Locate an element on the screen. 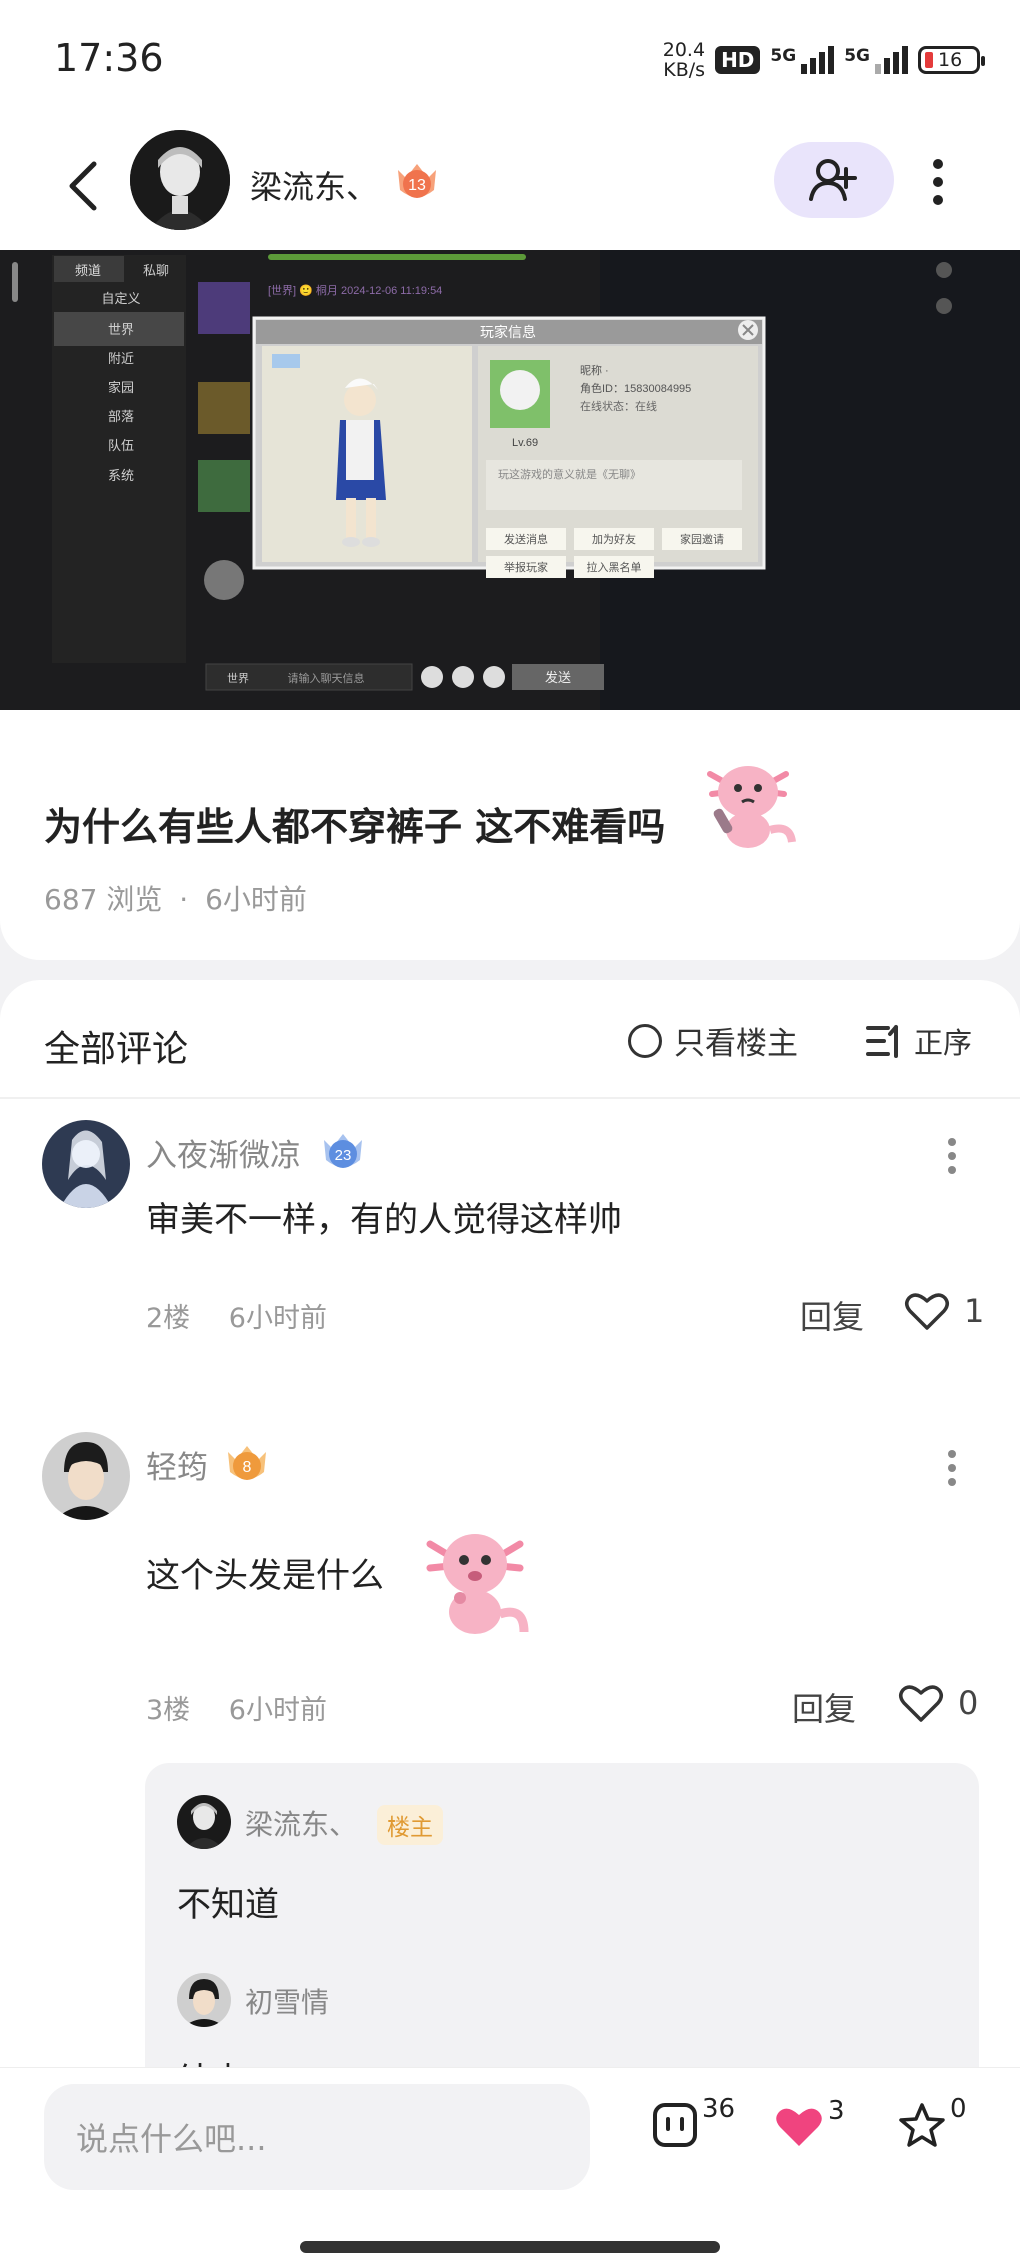 The width and height of the screenshot is (1020, 2268). network-speed: 20.4 KB/s is located at coordinates (684, 60).